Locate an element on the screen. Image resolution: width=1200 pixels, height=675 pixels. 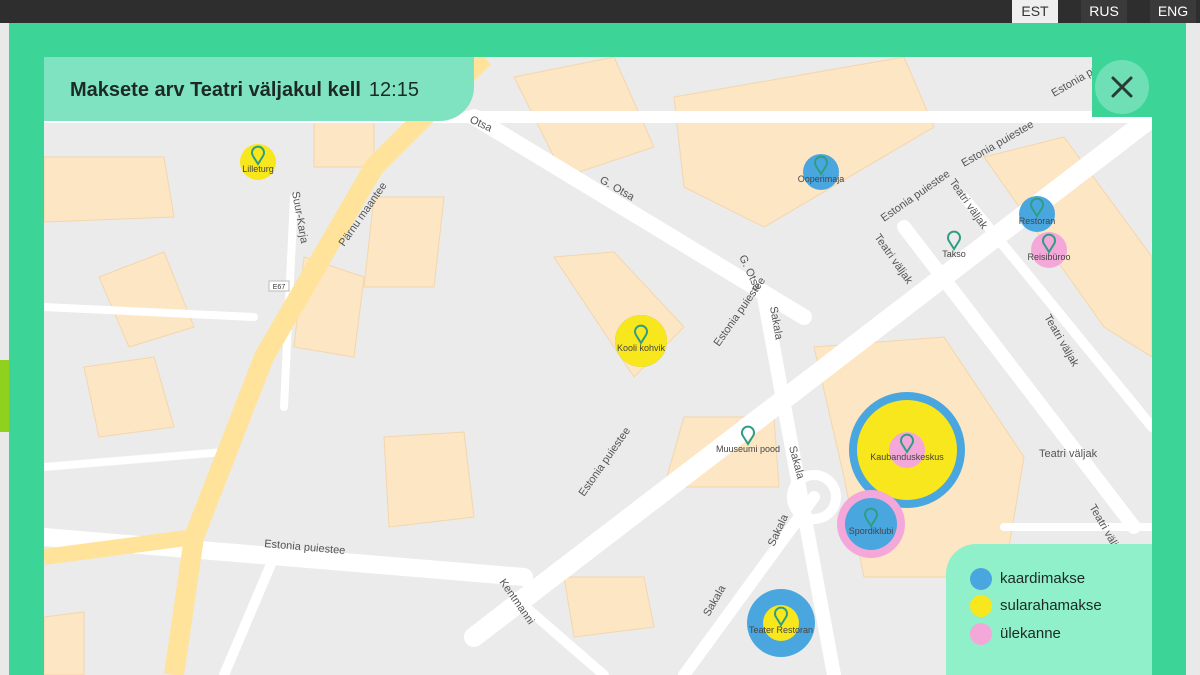
place-marker: Kooli kohvik is located at coordinates (641, 341).